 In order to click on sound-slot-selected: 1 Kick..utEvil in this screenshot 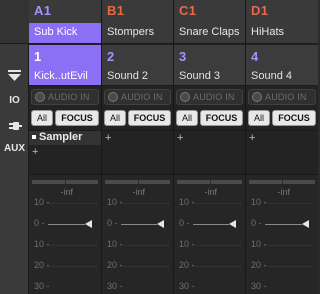, I will do `click(65, 65)`.